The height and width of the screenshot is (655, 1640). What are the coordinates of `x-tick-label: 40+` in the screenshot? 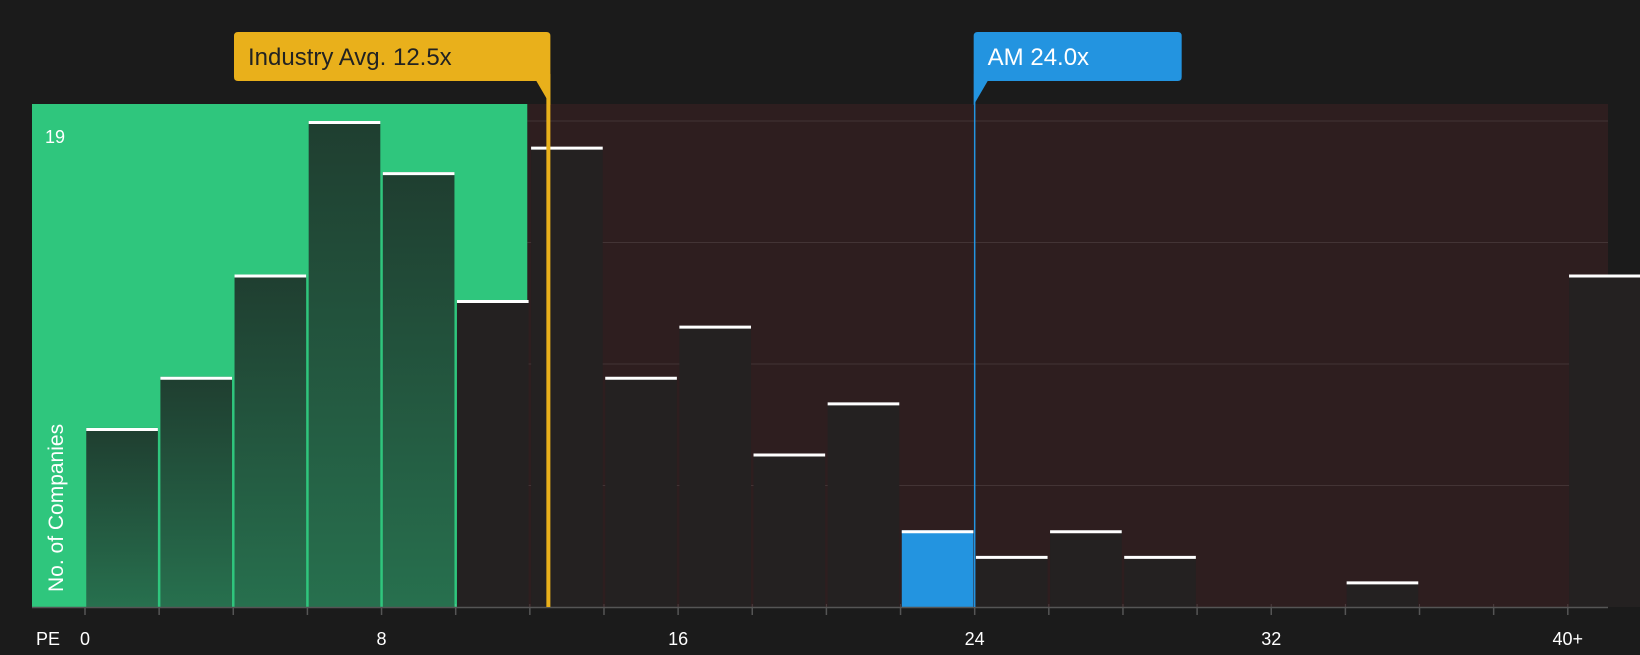 It's located at (1568, 639).